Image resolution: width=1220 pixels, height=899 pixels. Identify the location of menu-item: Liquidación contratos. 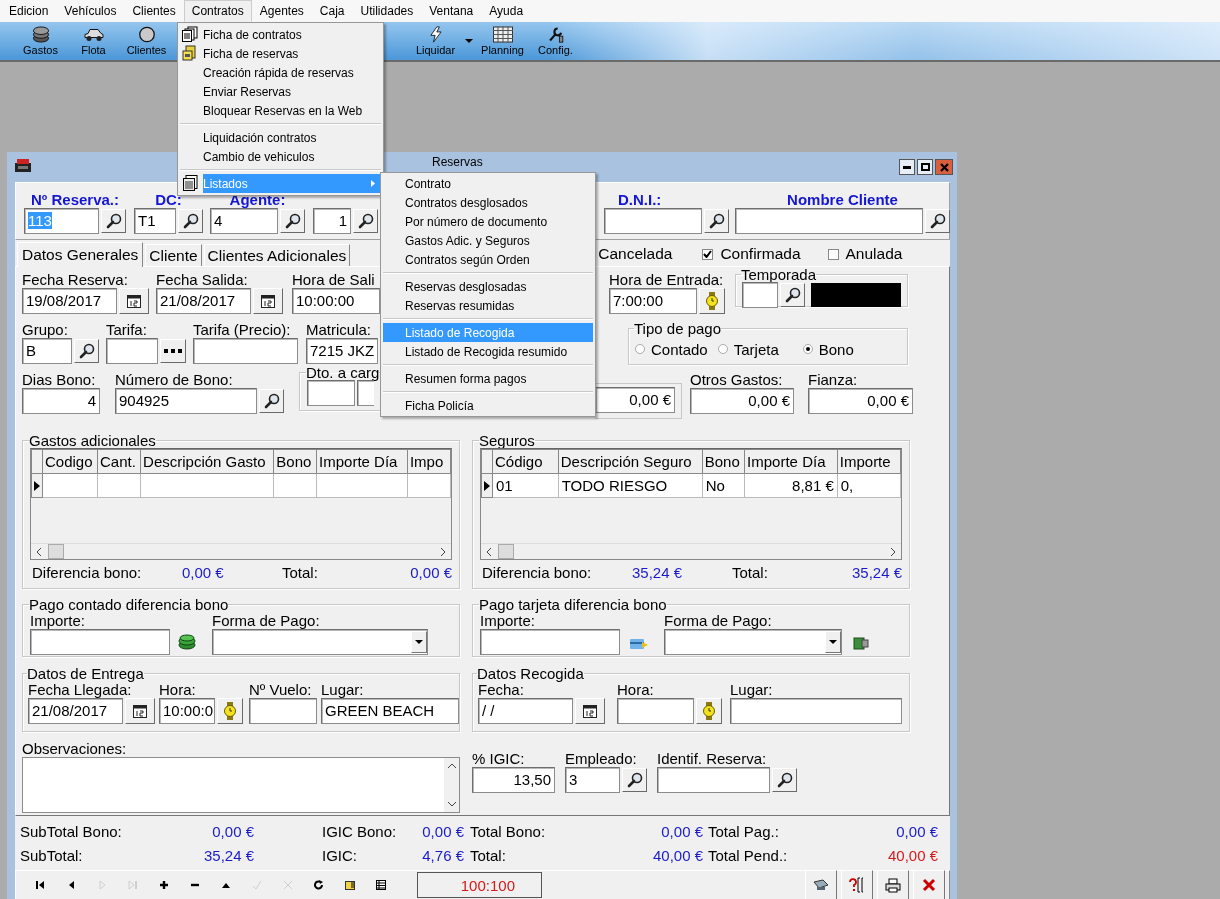
(280, 137).